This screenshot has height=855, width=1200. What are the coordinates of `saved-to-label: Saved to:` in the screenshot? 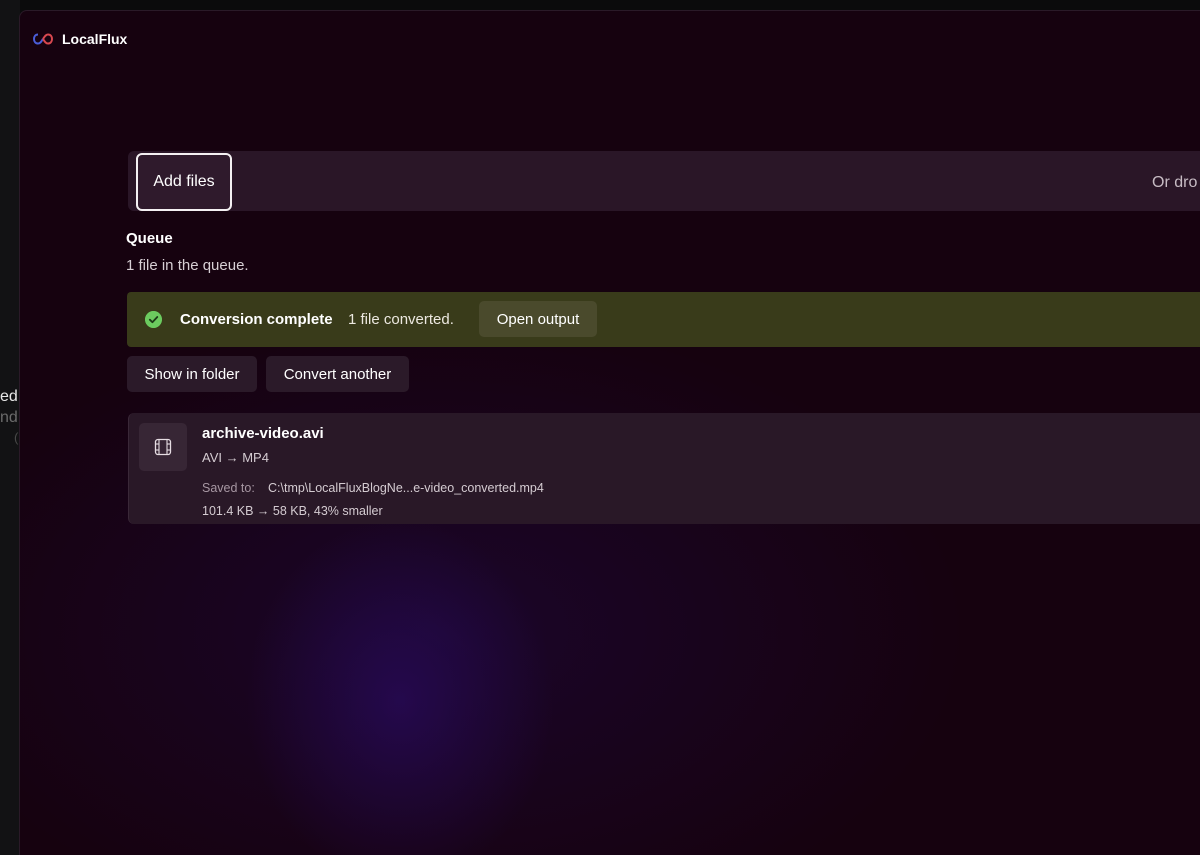 It's located at (228, 488).